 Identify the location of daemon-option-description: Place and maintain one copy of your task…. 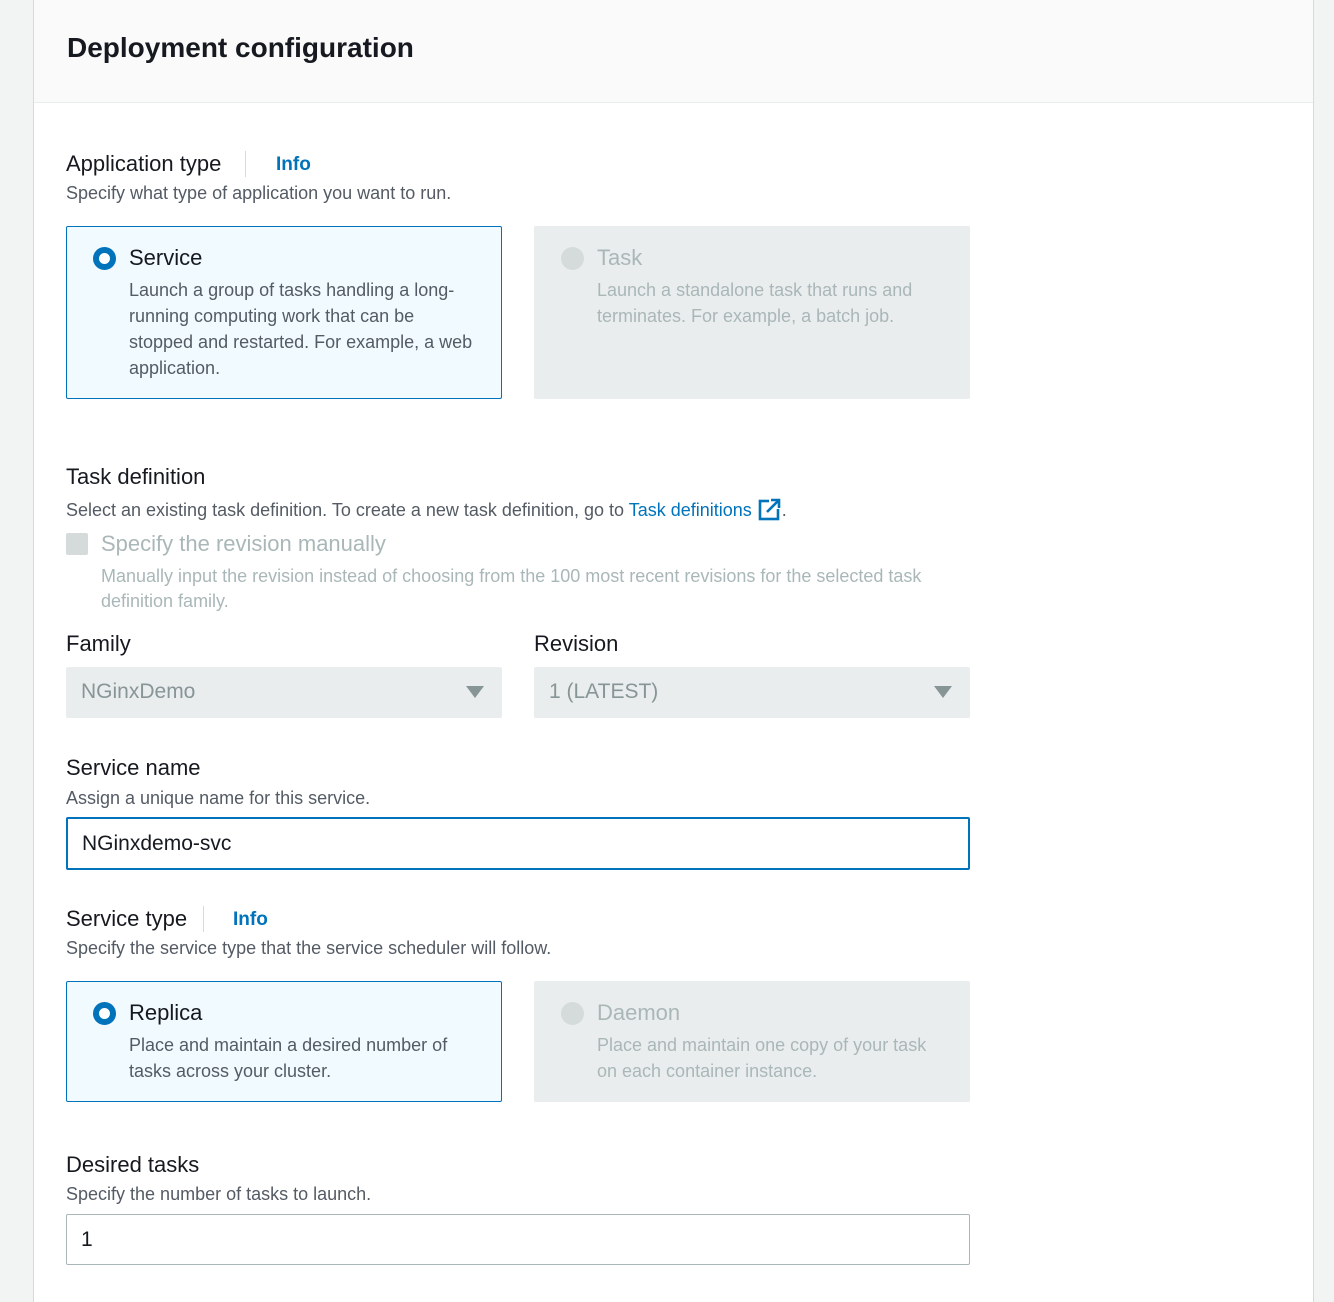
(762, 1058).